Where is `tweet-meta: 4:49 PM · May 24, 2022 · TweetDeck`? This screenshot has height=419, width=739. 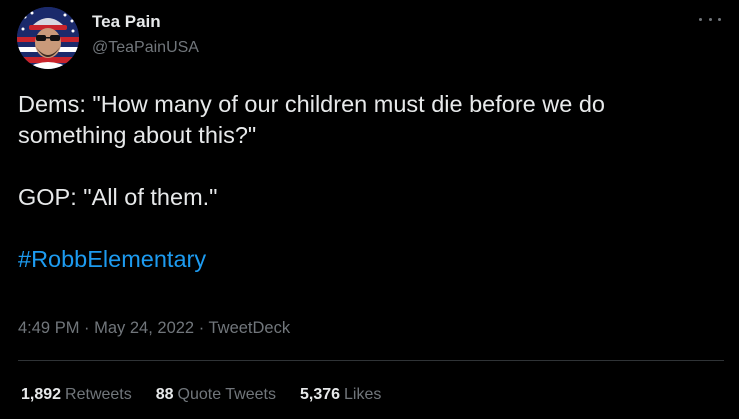
tweet-meta: 4:49 PM · May 24, 2022 · TweetDeck is located at coordinates (154, 328).